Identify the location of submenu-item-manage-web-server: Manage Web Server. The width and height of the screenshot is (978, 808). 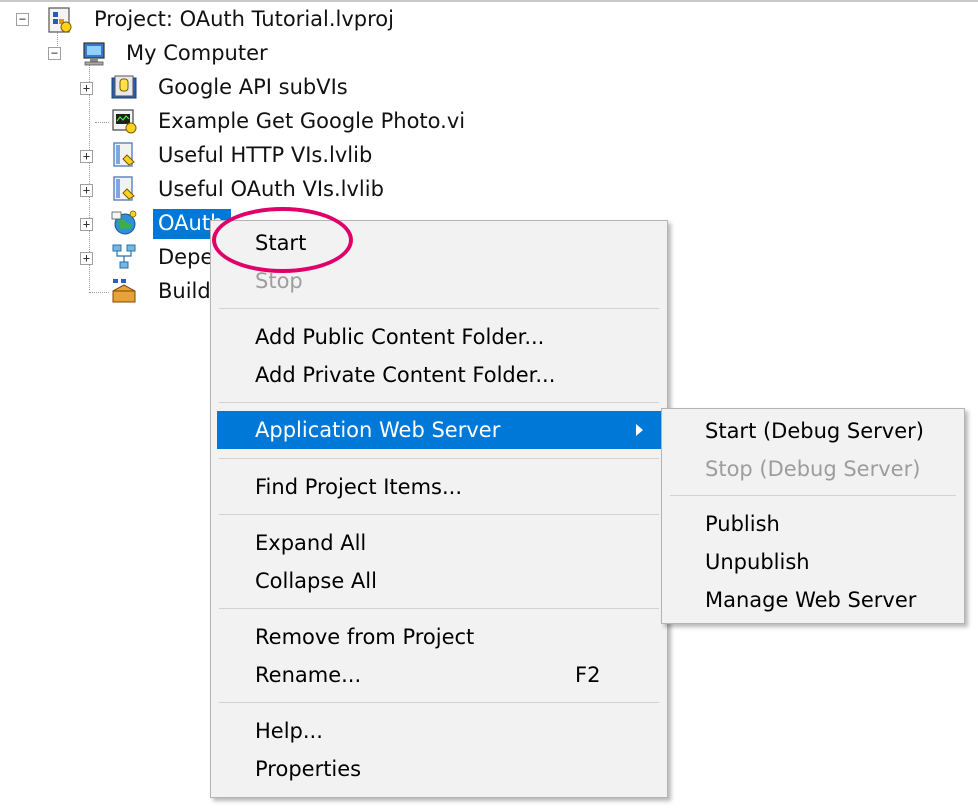
(810, 600).